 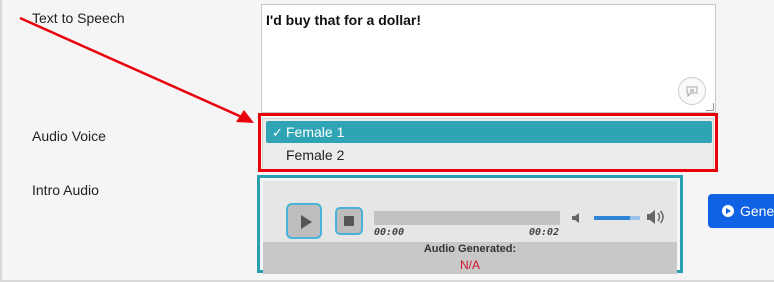 I want to click on volume-slider-remaining, so click(x=635, y=218).